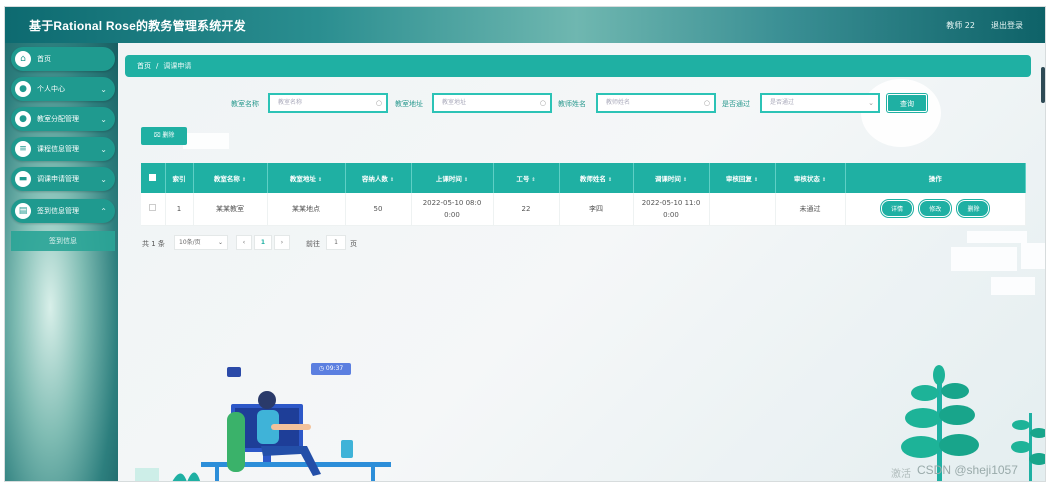  Describe the element at coordinates (336, 242) in the screenshot. I see `goto-page-input: 1` at that location.